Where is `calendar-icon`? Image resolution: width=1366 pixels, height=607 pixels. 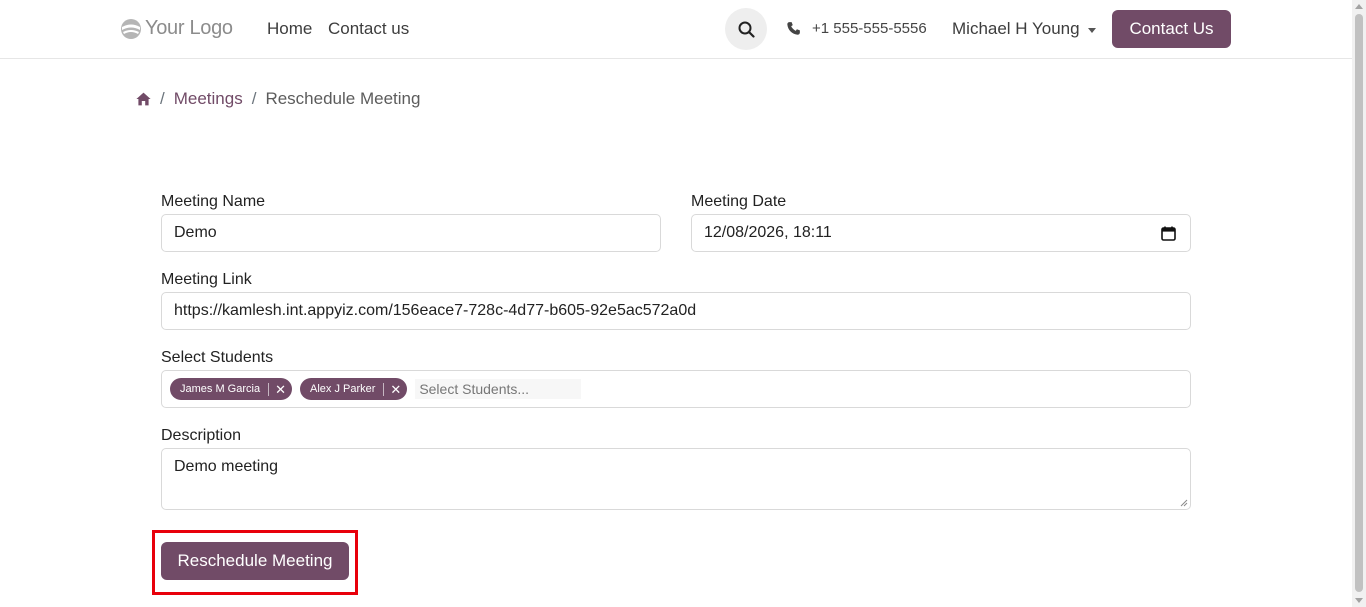 calendar-icon is located at coordinates (1168, 233).